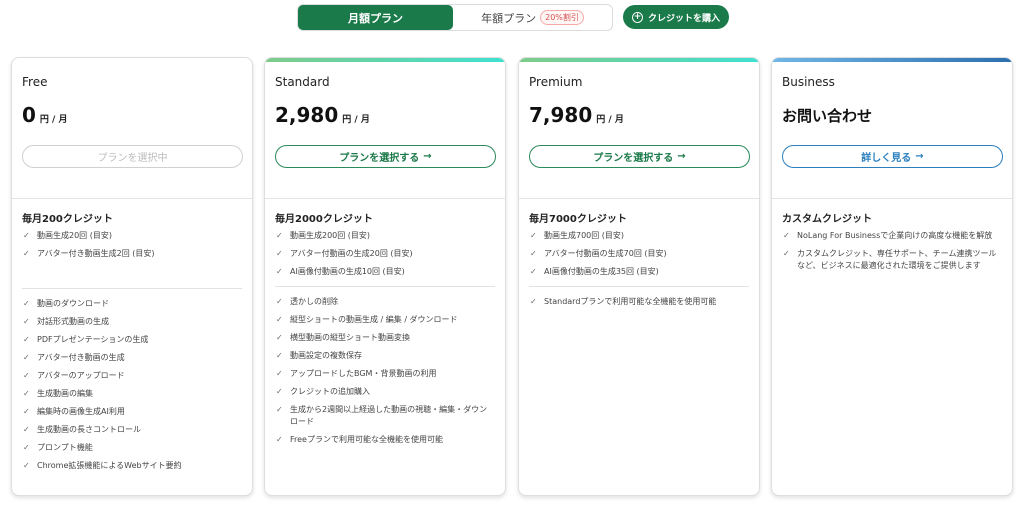 This screenshot has width=1024, height=511. I want to click on price-row: 7,980 円 / 月, so click(576, 115).